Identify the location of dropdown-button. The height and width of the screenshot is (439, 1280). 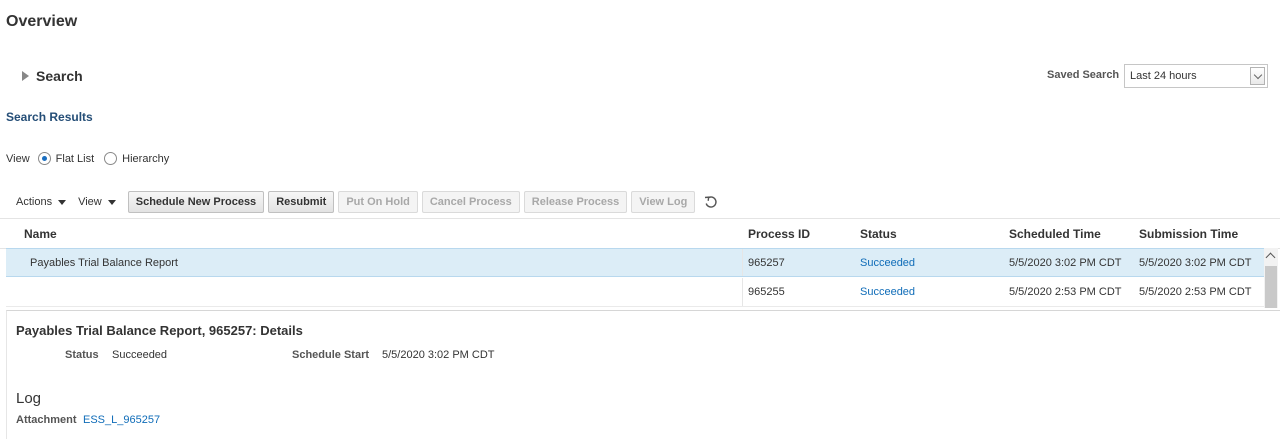
(1257, 76).